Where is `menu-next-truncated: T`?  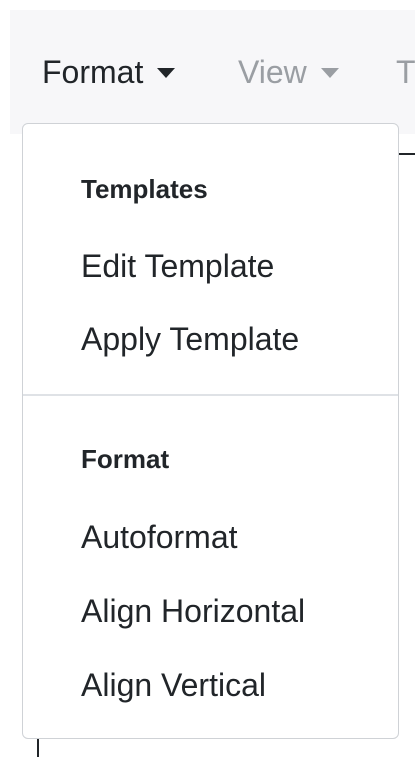
menu-next-truncated: T is located at coordinates (405, 72).